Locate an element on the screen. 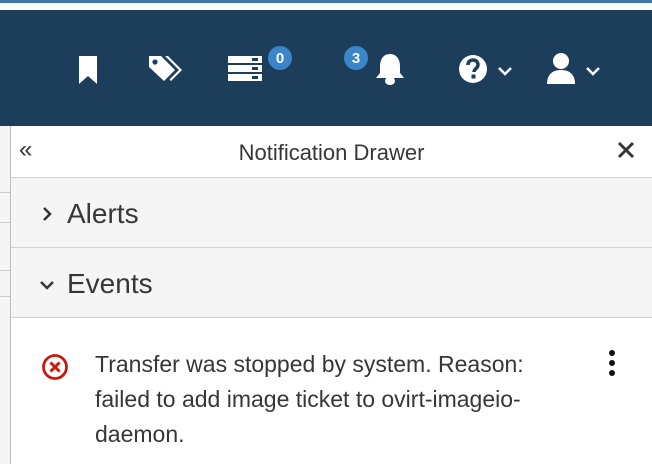 This screenshot has width=652, height=464. bookmarks-button is located at coordinates (88, 70).